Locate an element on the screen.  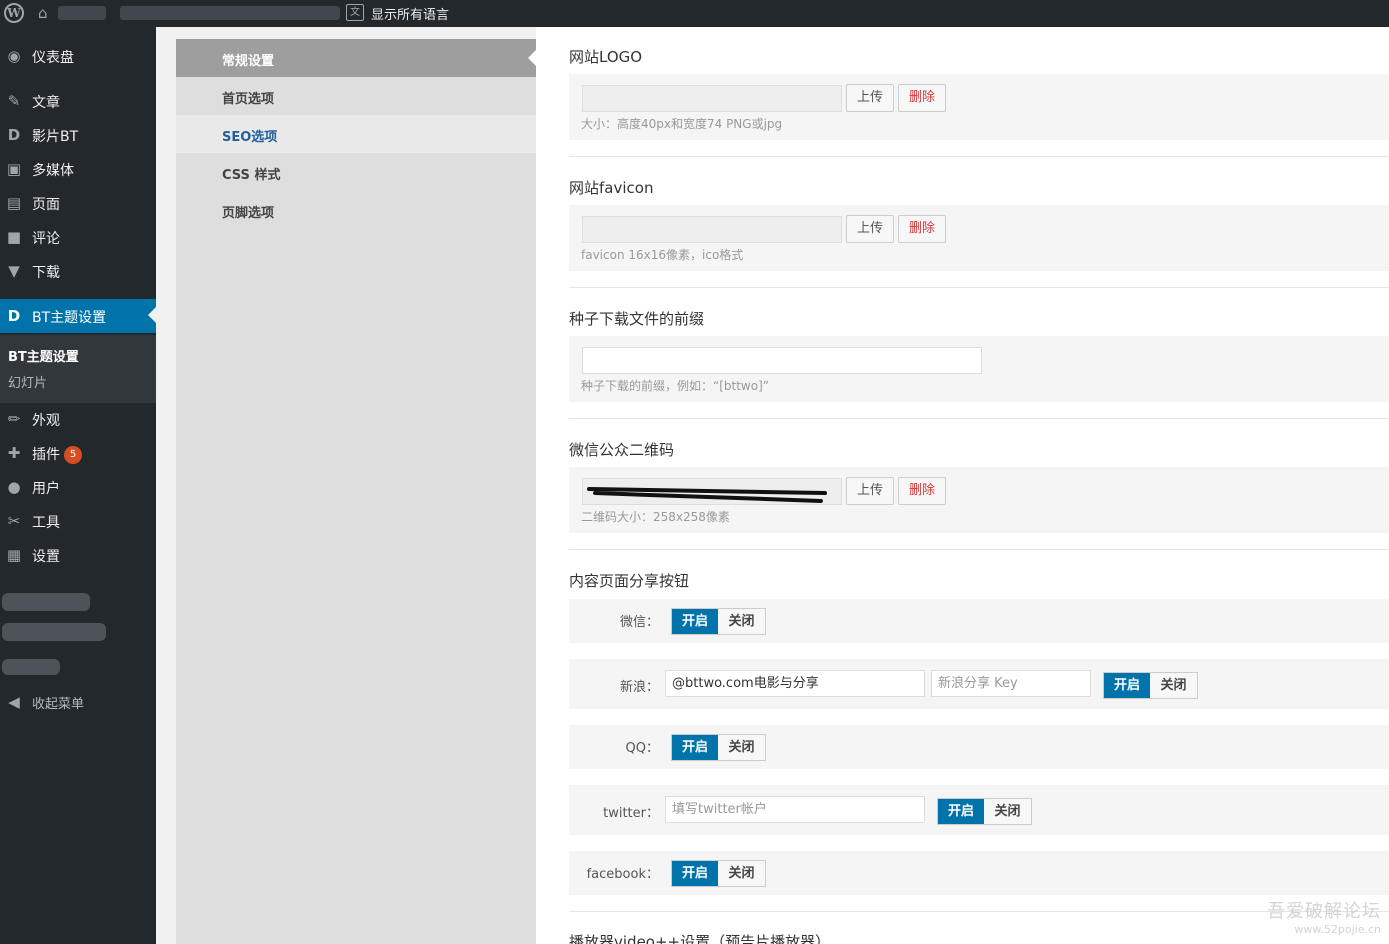
collapse-icon: ◀ is located at coordinates (14, 702).